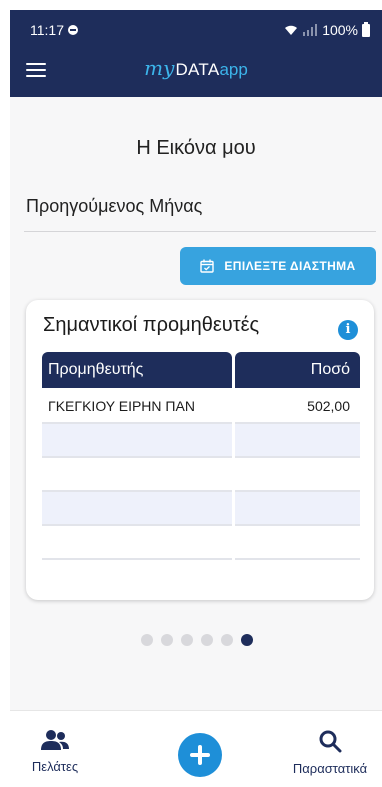 Image resolution: width=382 pixels, height=787 pixels. I want to click on card-title: Σημαντικοί προμηθευτές, so click(151, 325).